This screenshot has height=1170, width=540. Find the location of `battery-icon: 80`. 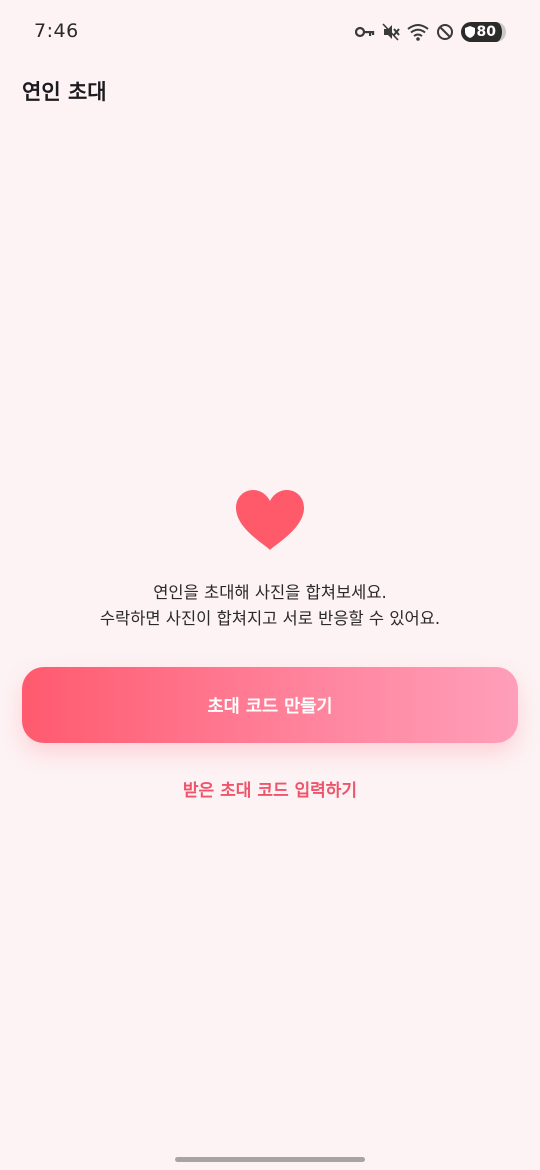

battery-icon: 80 is located at coordinates (483, 32).